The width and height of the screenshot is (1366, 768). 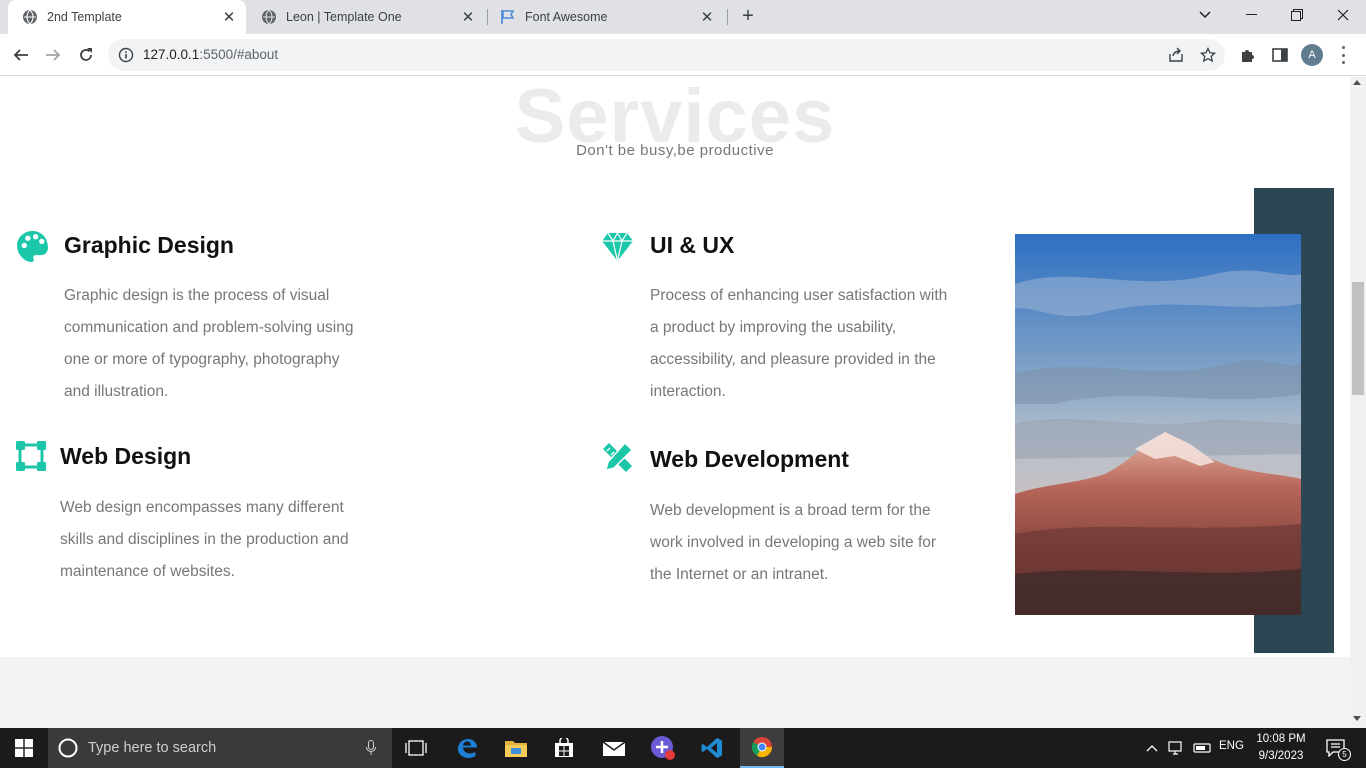 What do you see at coordinates (675, 150) in the screenshot?
I see `section-subtitle: Don't be busy,be productive` at bounding box center [675, 150].